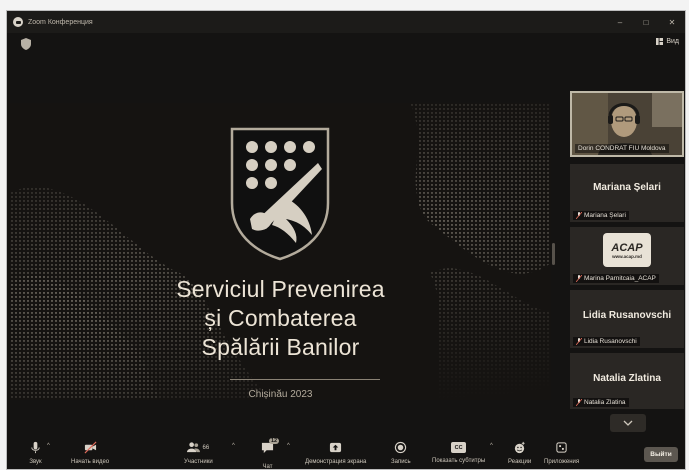  I want to click on maximize-button: □, so click(646, 22).